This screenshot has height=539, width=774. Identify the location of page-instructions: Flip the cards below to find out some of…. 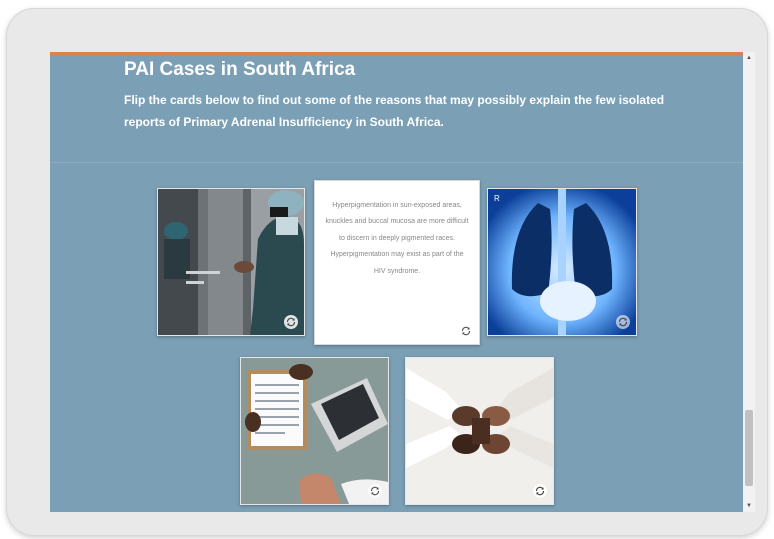
(394, 111).